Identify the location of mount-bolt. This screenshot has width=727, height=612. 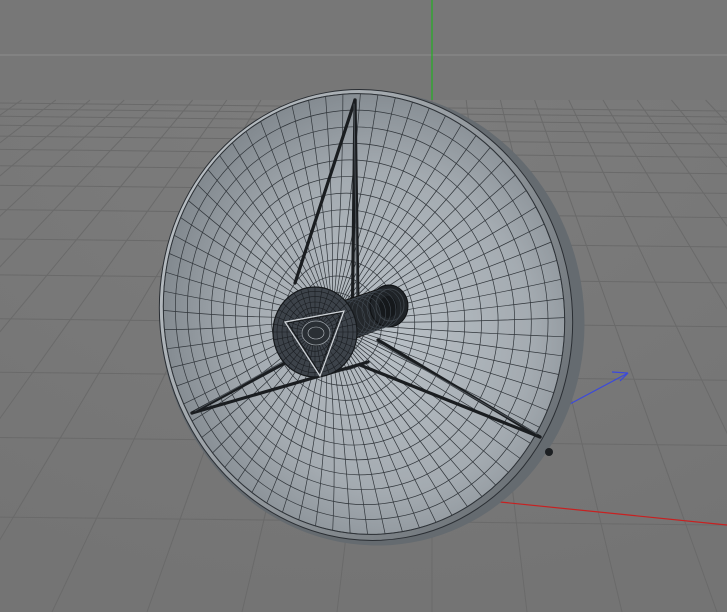
(549, 452).